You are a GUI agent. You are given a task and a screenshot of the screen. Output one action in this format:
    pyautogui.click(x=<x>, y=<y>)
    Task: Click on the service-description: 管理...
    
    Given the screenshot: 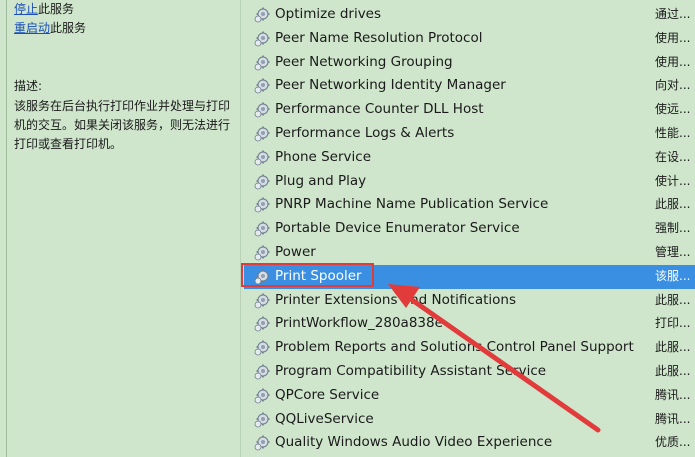 What is the action you would take?
    pyautogui.click(x=673, y=251)
    